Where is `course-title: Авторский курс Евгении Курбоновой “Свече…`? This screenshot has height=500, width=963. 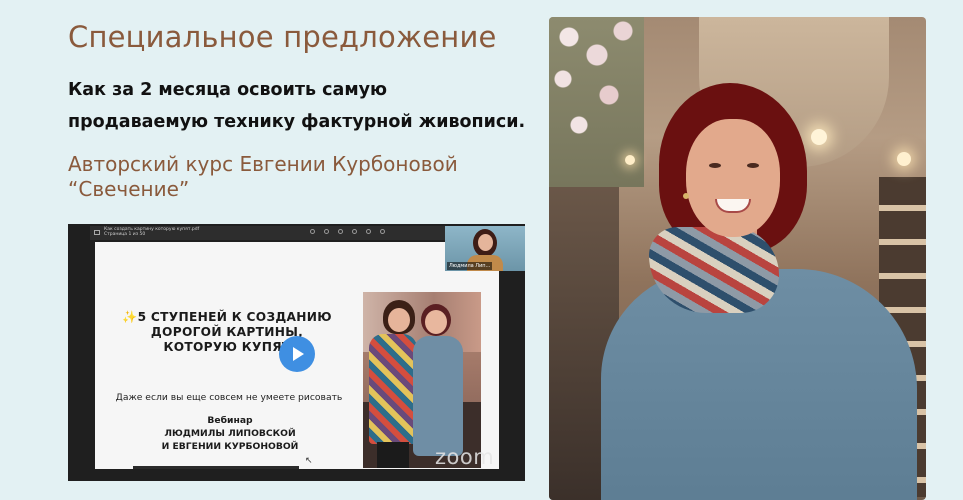
course-title: Авторский курс Евгении Курбоновой “Свече… is located at coordinates (263, 176).